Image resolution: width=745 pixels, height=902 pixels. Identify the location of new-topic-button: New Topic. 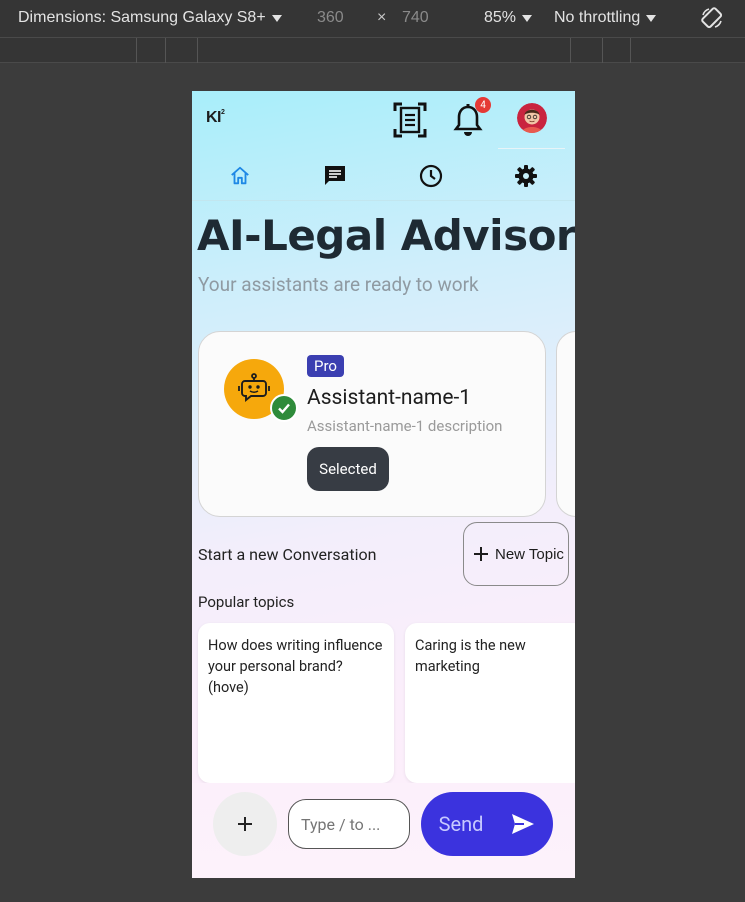
(516, 554).